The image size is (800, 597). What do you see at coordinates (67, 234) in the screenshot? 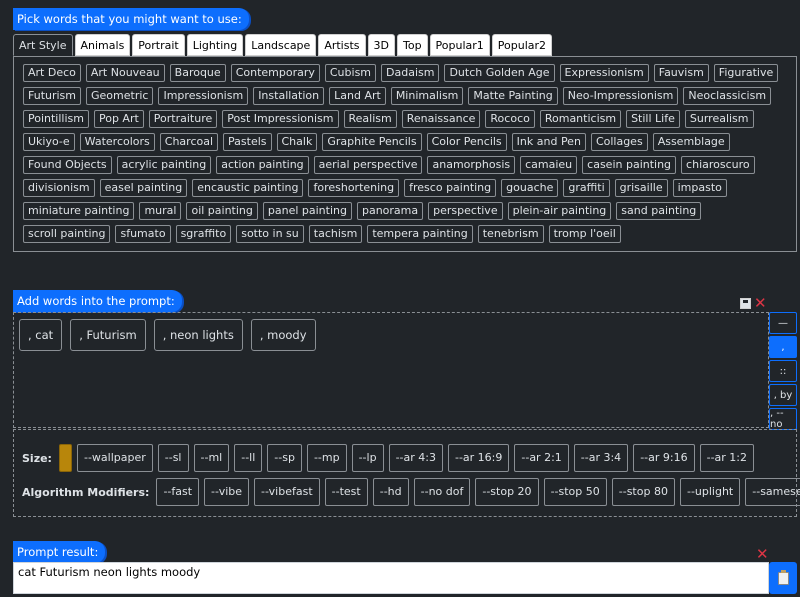
I see `word-chip: scroll painting` at bounding box center [67, 234].